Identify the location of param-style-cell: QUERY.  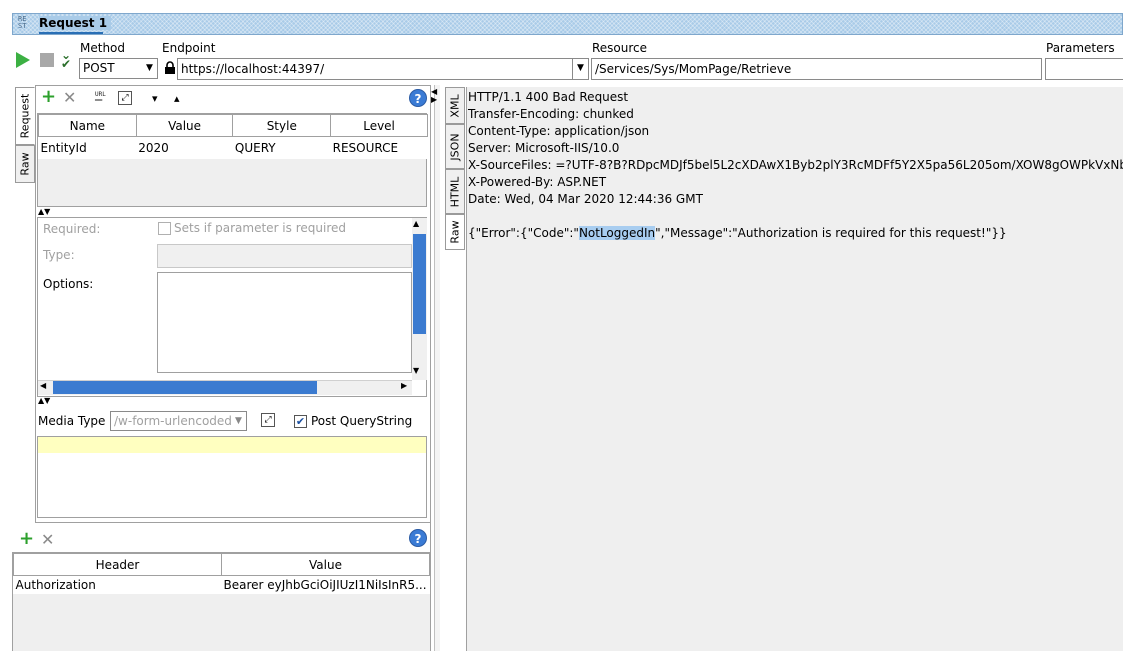
(282, 148).